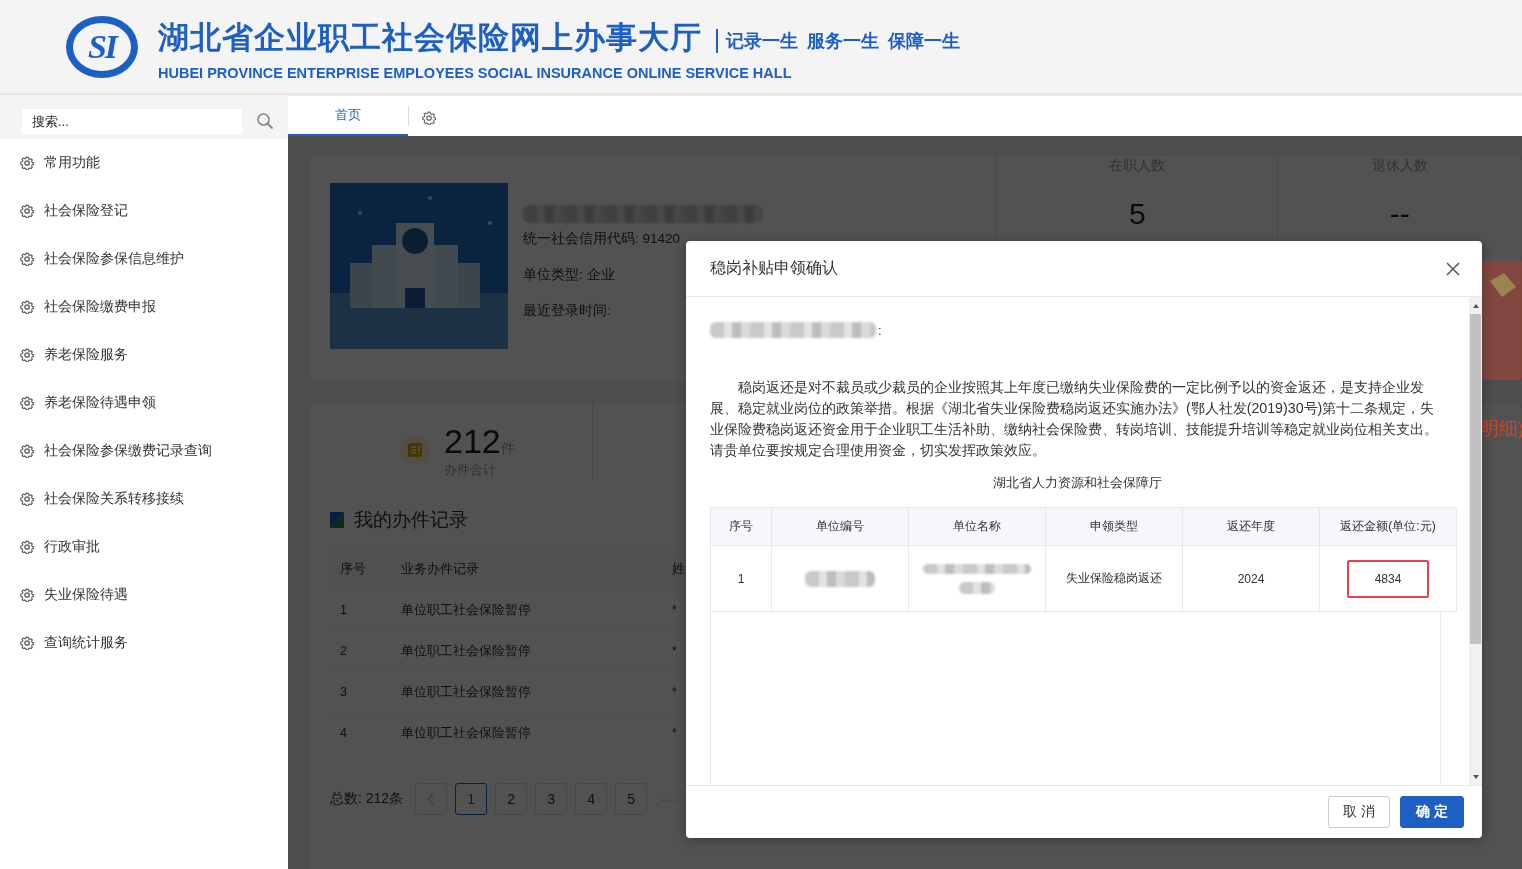 This screenshot has height=869, width=1522. Describe the element at coordinates (1399, 214) in the screenshot. I see `stat-value: --` at that location.